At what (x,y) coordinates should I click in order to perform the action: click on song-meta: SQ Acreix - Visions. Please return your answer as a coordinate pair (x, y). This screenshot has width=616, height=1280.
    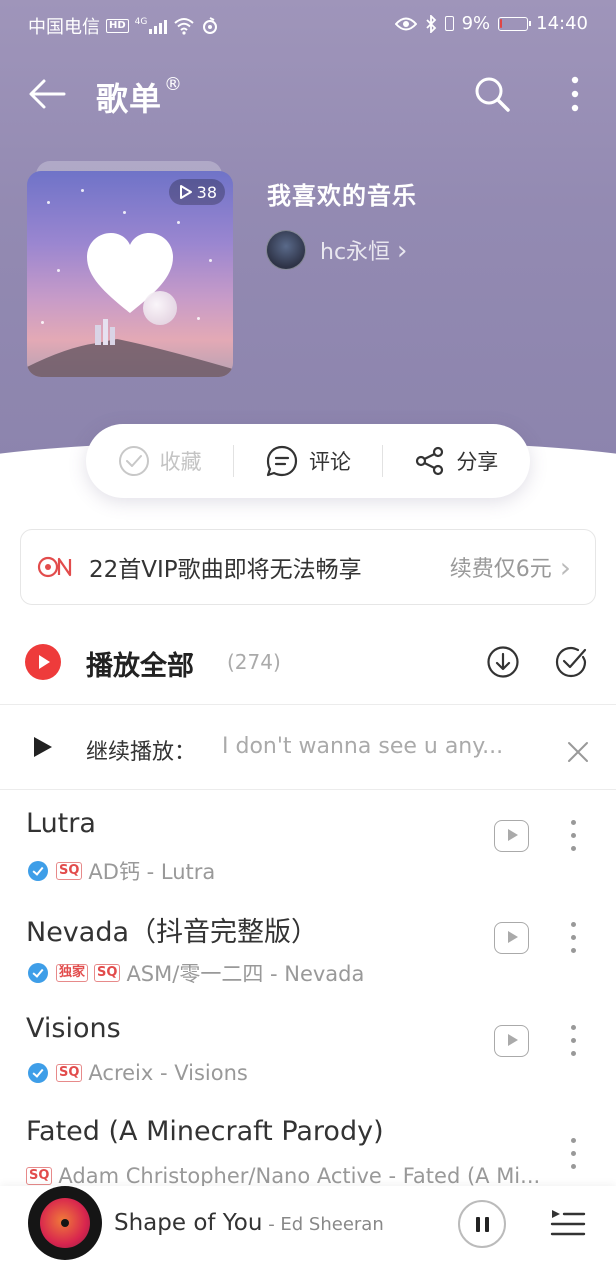
    Looking at the image, I should click on (138, 1073).